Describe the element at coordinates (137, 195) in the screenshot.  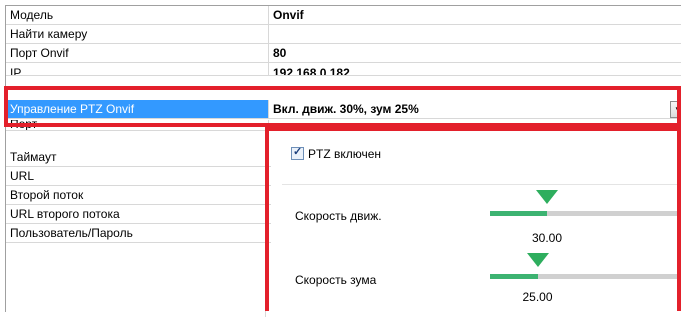
I see `property-name: Второй поток` at that location.